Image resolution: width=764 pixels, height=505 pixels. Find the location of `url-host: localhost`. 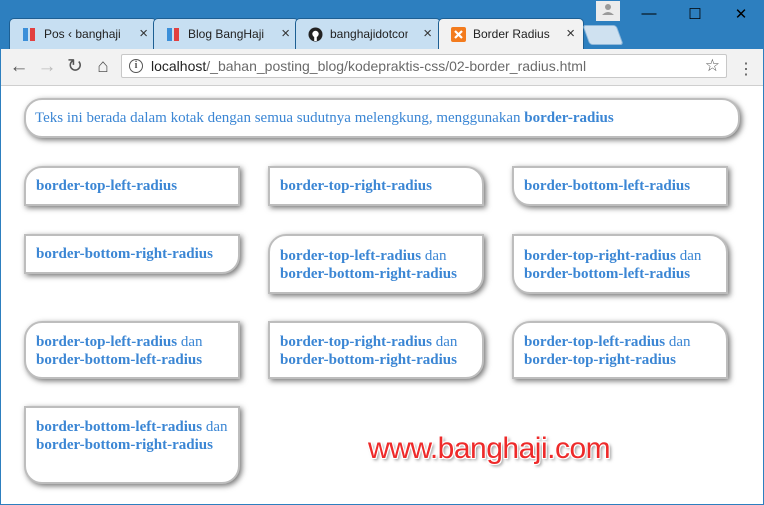

url-host: localhost is located at coordinates (179, 66).